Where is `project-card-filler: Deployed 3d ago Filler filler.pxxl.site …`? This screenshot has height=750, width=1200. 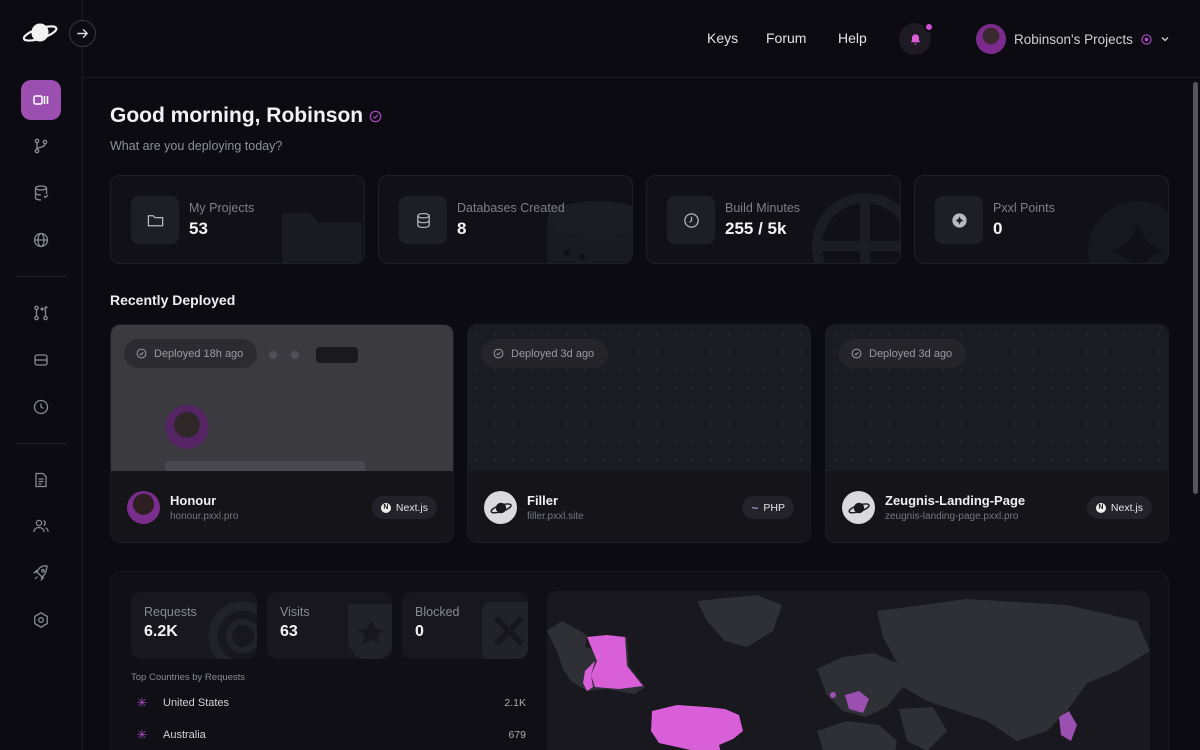
project-card-filler: Deployed 3d ago Filler filler.pxxl.site … is located at coordinates (639, 433).